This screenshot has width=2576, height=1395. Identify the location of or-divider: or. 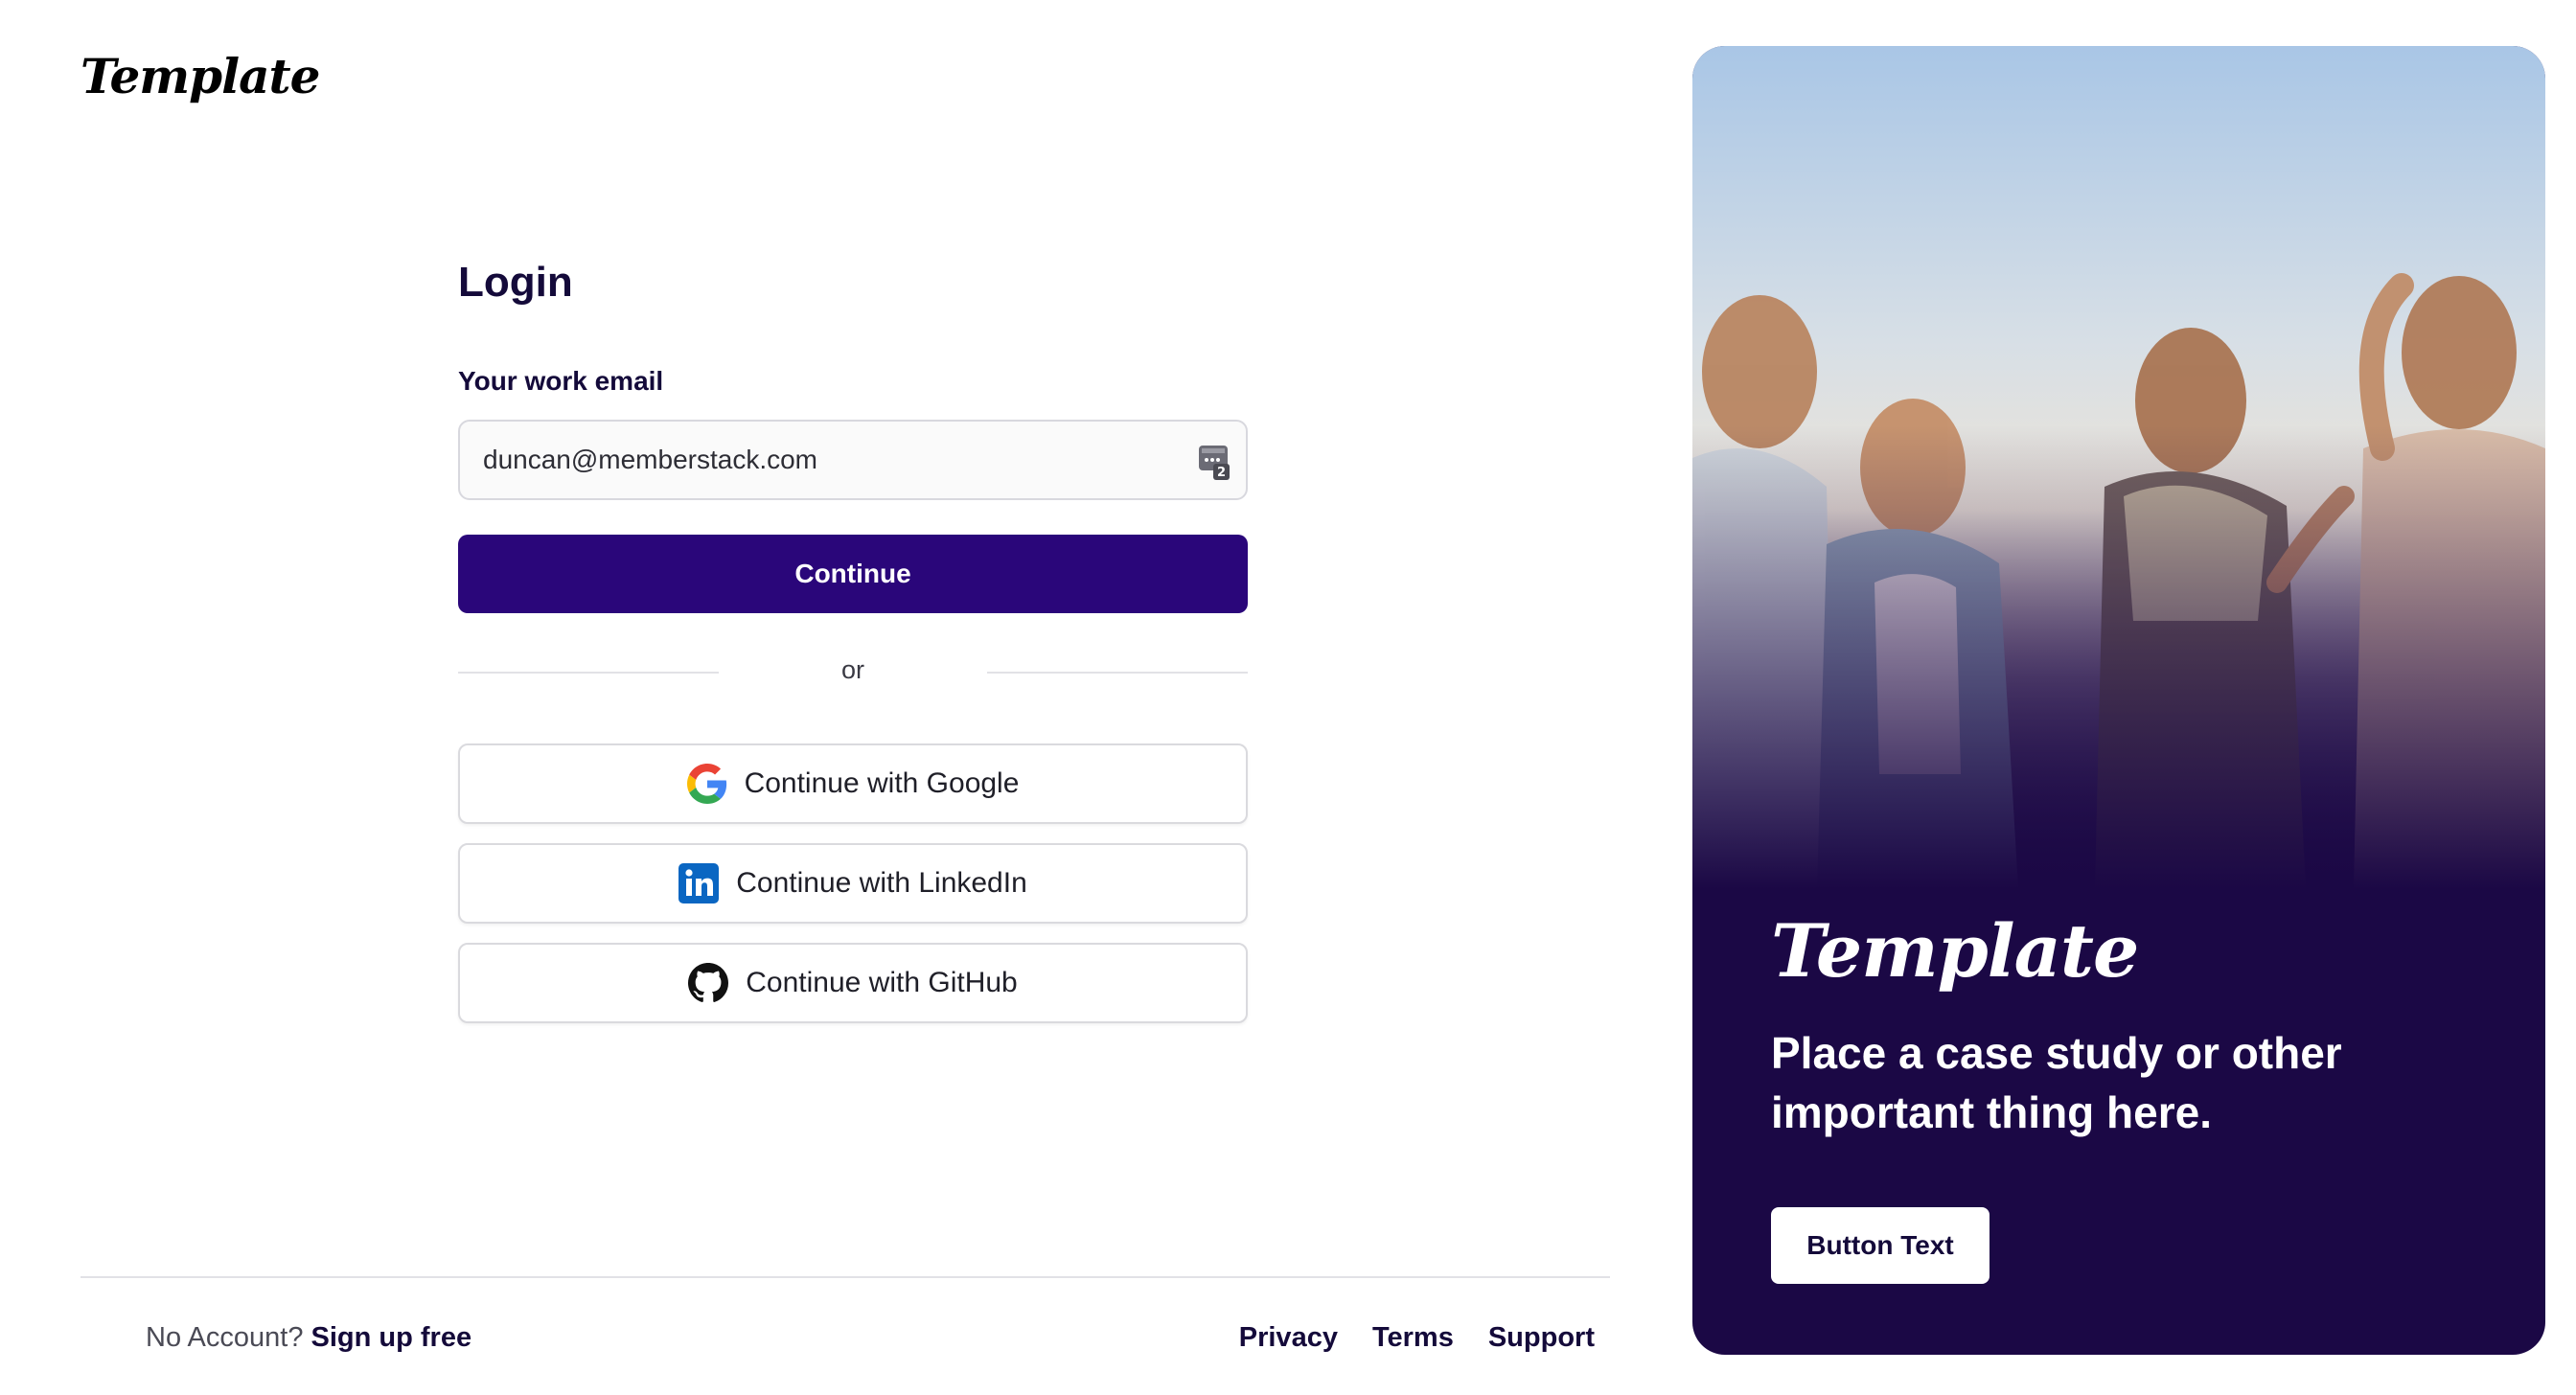
(853, 671).